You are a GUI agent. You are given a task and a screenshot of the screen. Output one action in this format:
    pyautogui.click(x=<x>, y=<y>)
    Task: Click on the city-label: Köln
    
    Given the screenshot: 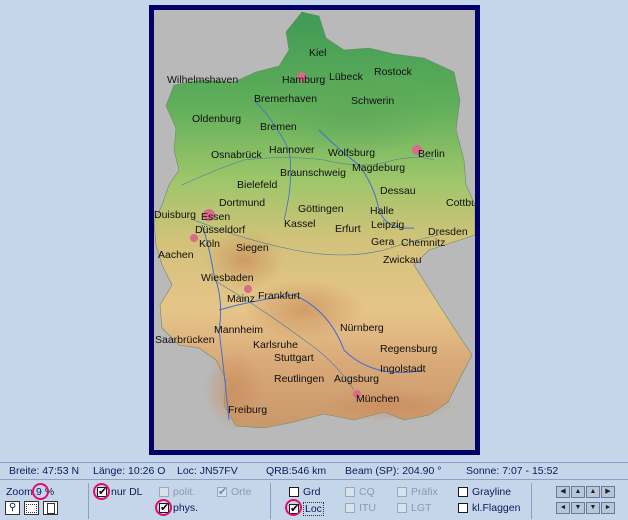 What is the action you would take?
    pyautogui.click(x=210, y=244)
    